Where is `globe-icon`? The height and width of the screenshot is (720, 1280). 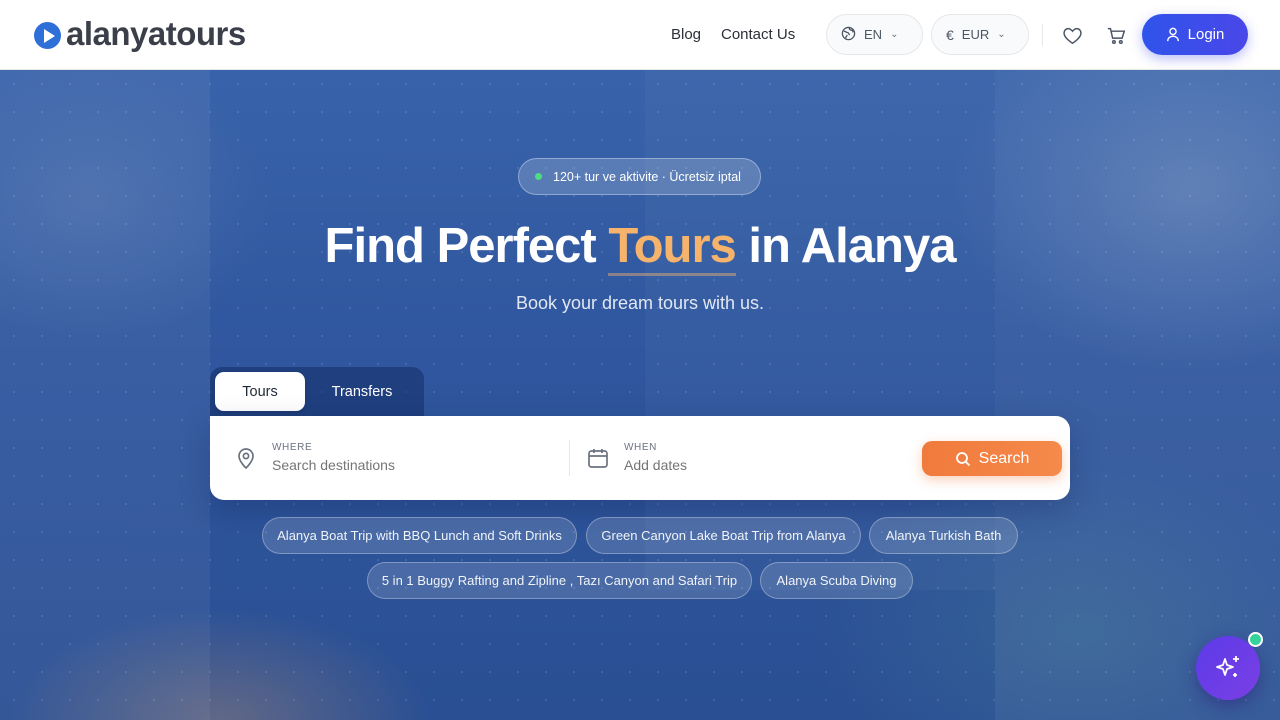 globe-icon is located at coordinates (848, 35).